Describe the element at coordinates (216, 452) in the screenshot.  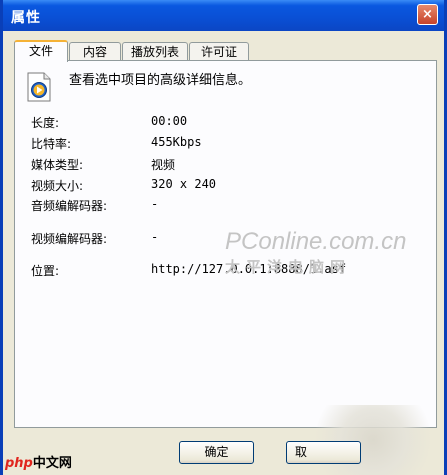
I see `ok-button: 确定` at that location.